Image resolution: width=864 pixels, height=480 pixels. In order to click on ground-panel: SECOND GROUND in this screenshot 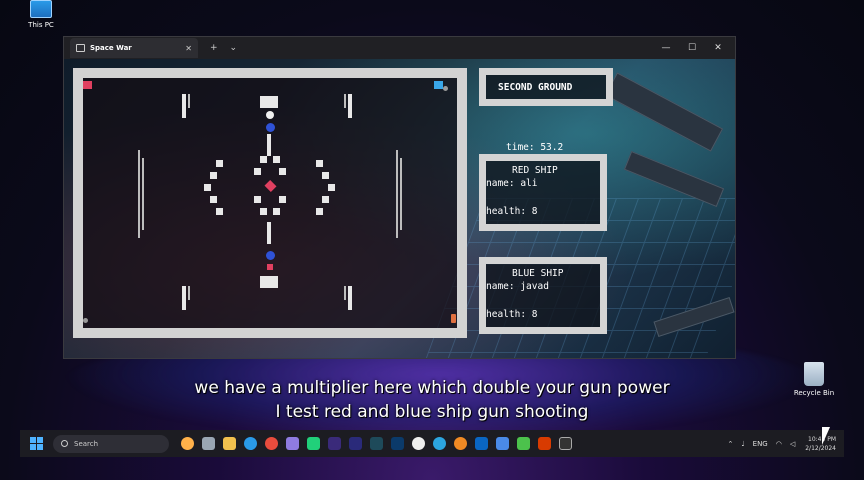, I will do `click(546, 87)`.